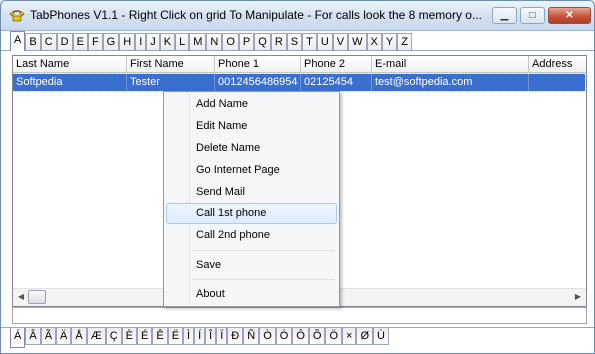  What do you see at coordinates (336, 64) in the screenshot?
I see `column-header-phone-2: Phone 2` at bounding box center [336, 64].